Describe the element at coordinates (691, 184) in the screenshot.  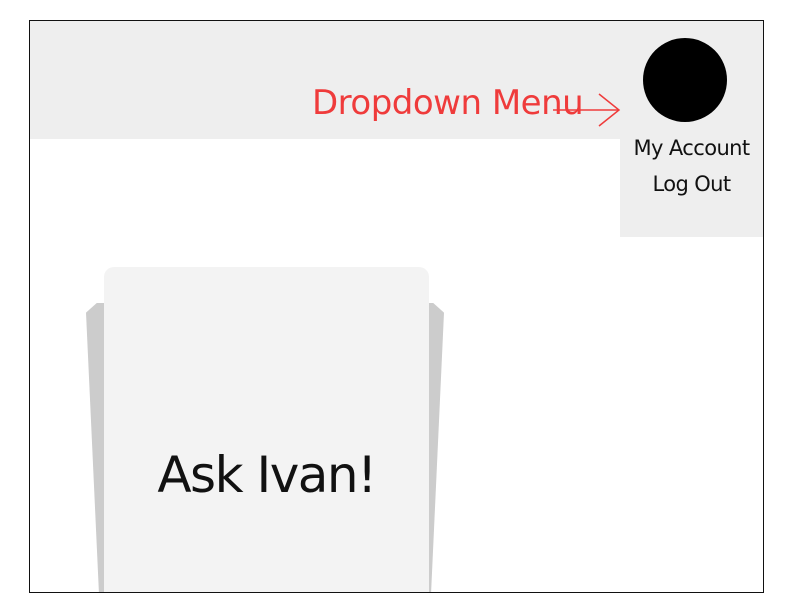
I see `log-out-menu-item: Log Out` at that location.